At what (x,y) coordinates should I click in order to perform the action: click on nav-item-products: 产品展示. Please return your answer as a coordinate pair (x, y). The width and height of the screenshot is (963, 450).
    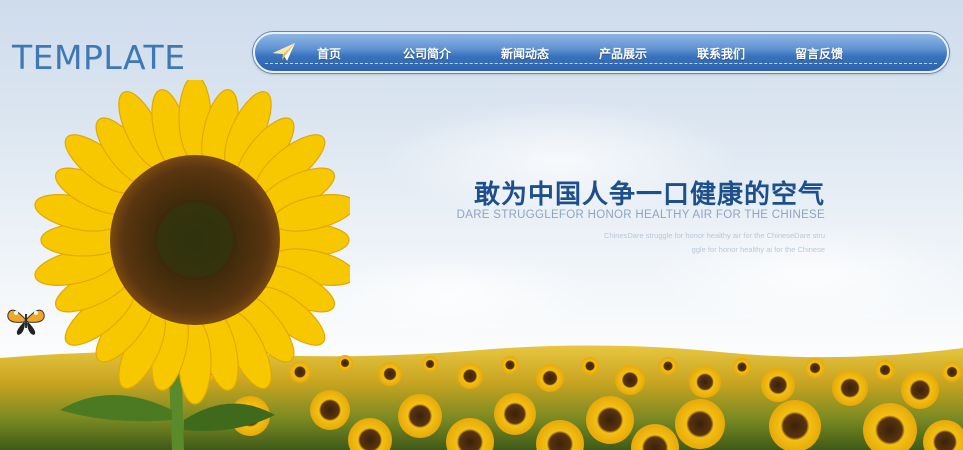
    Looking at the image, I should click on (623, 54).